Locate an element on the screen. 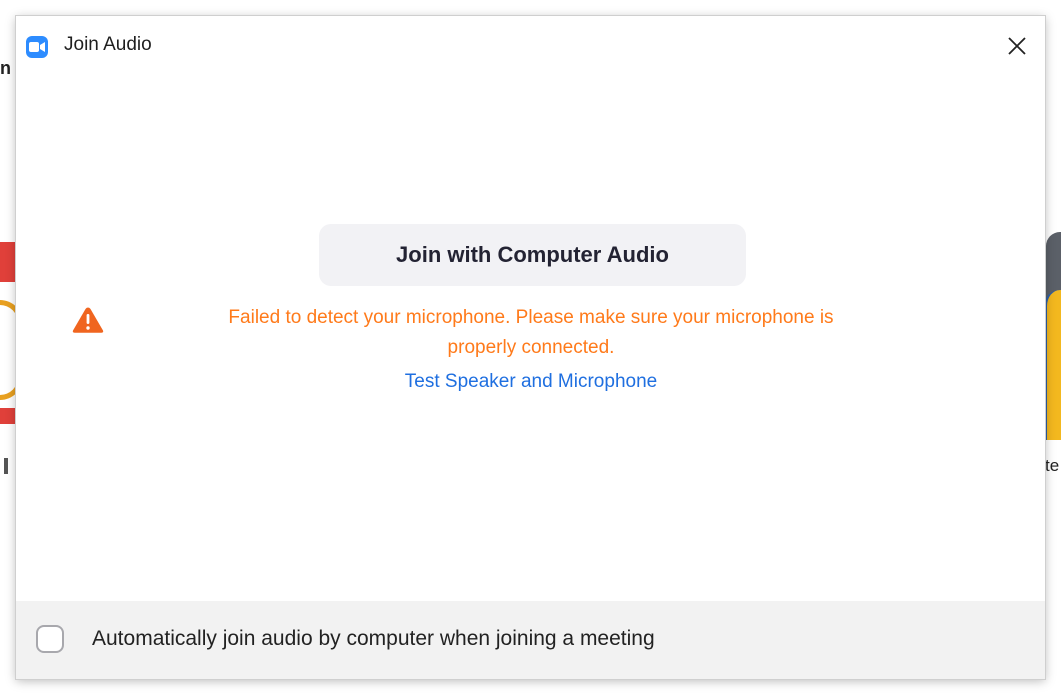  test-speaker-microphone-link: Test Speaker and Microphone is located at coordinates (531, 382).